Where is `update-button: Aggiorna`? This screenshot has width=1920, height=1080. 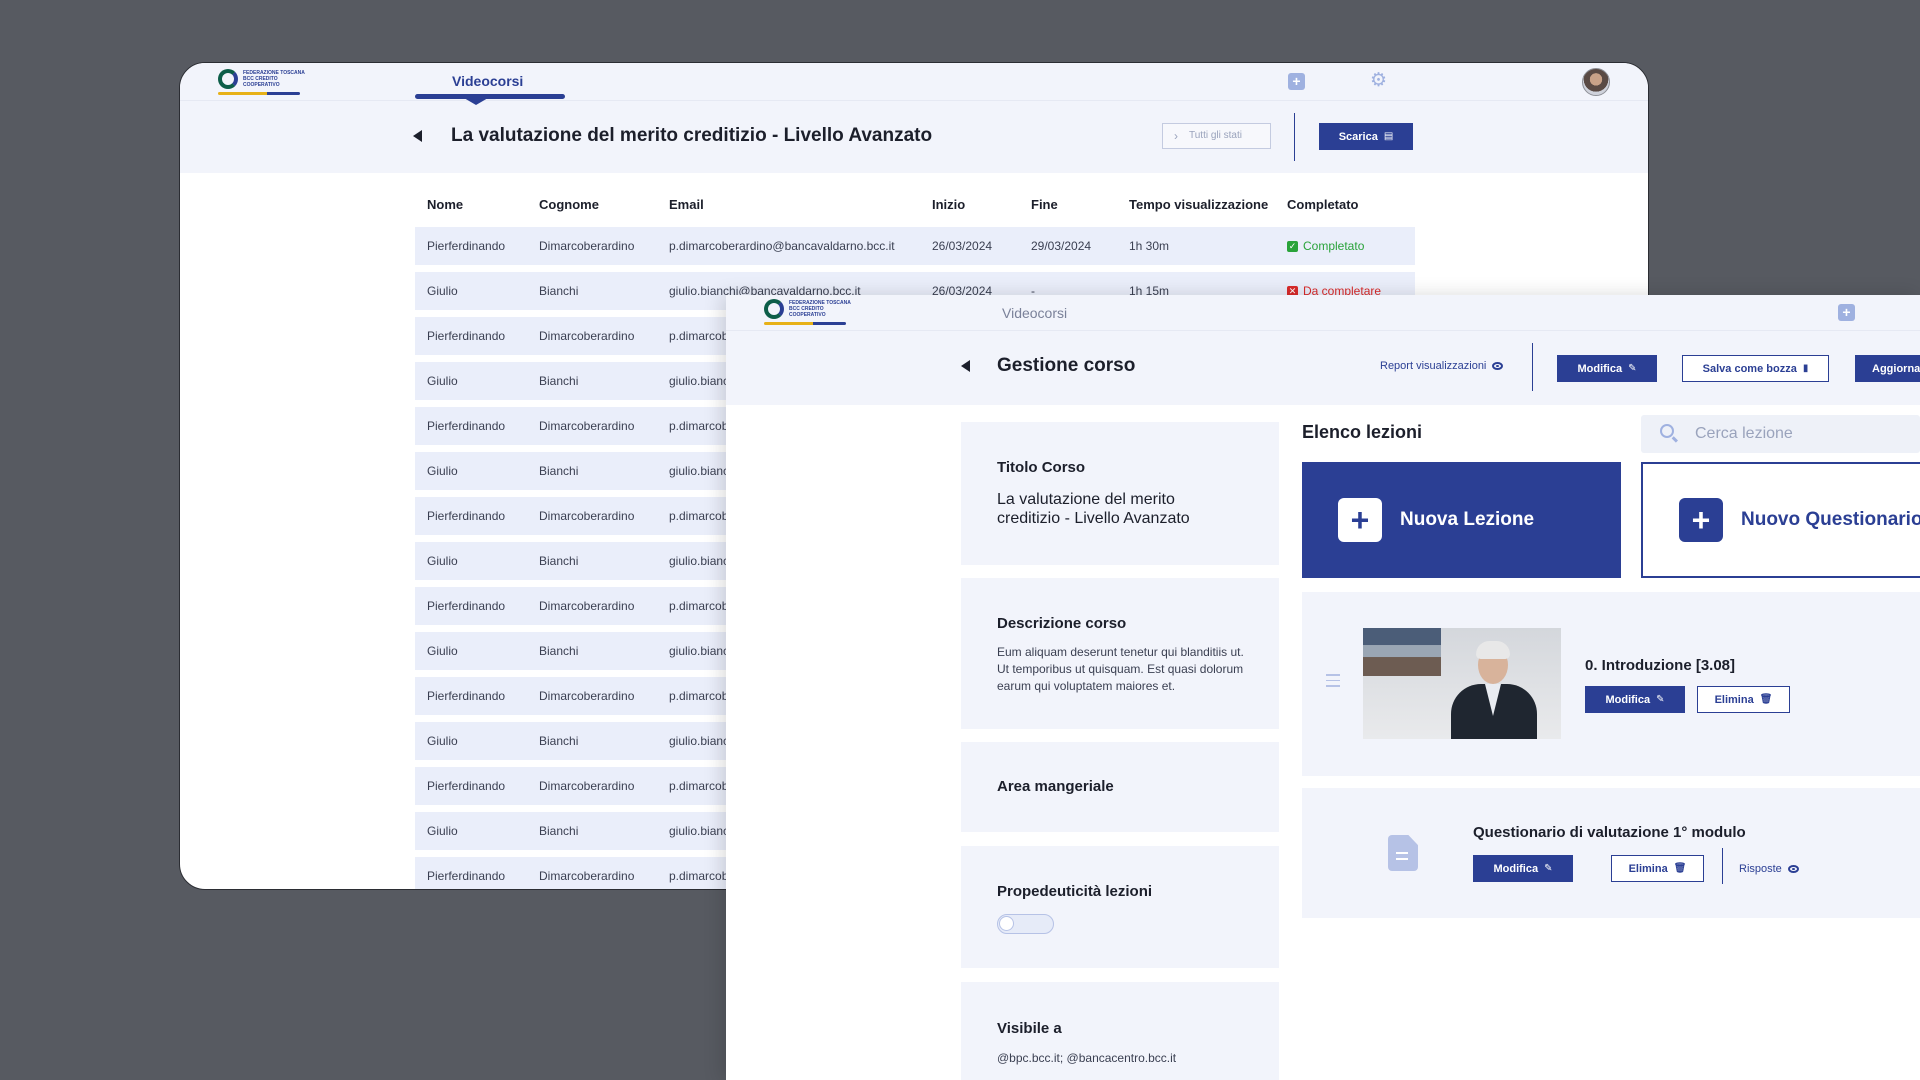 update-button: Aggiorna is located at coordinates (1887, 368).